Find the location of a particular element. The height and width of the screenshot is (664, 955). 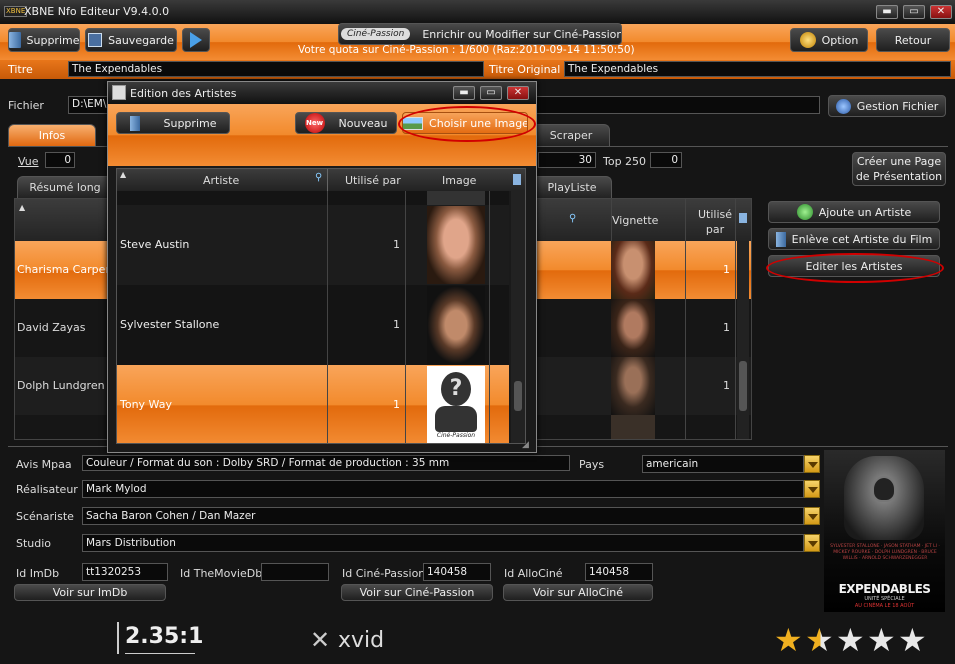

voir-cine-passion-button: Voir sur Ciné-Passion is located at coordinates (417, 592).